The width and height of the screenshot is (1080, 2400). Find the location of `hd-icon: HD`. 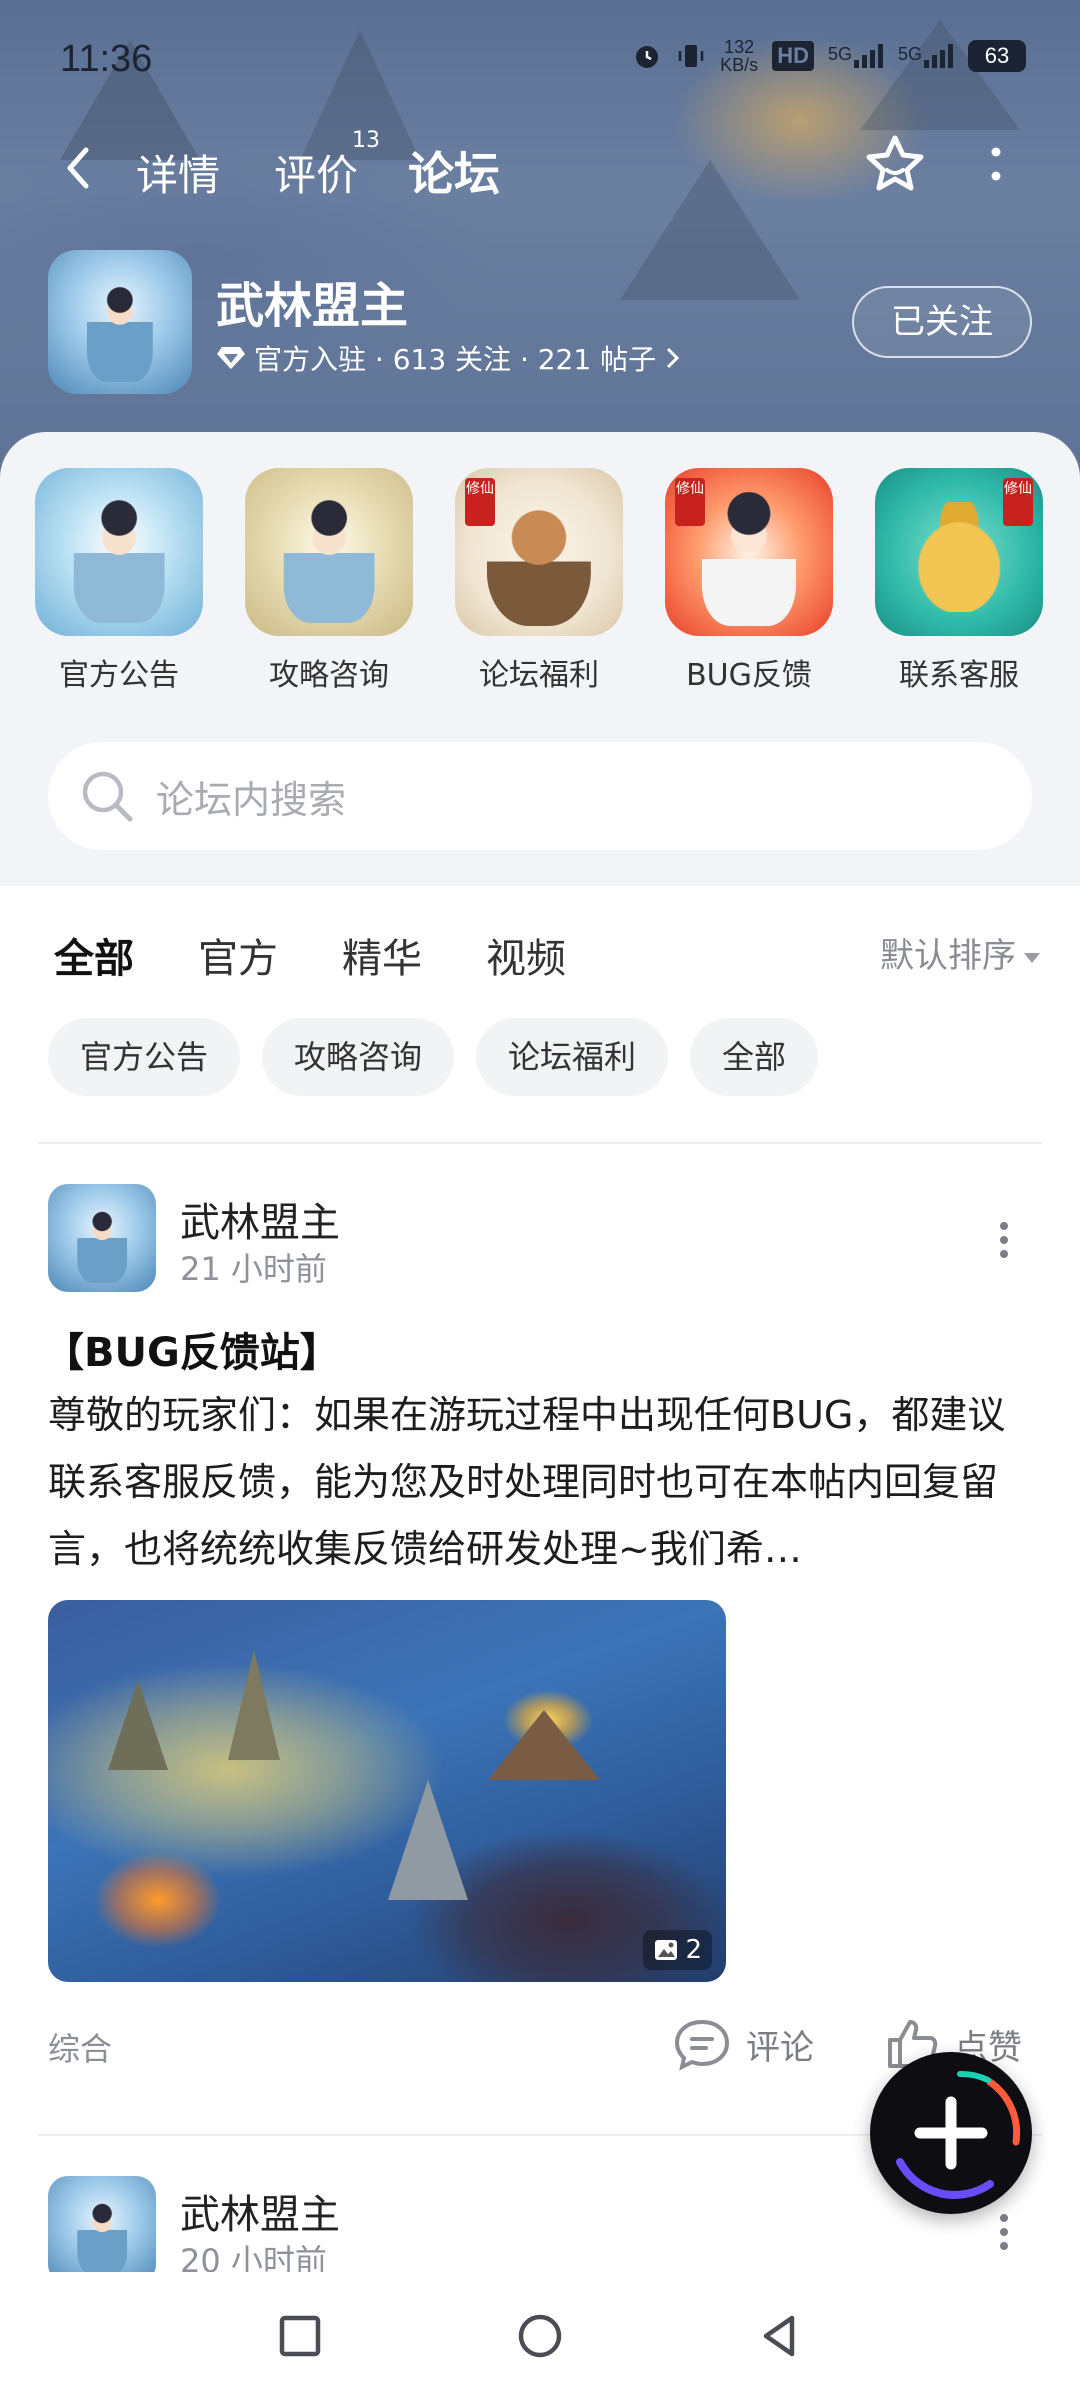

hd-icon: HD is located at coordinates (793, 56).